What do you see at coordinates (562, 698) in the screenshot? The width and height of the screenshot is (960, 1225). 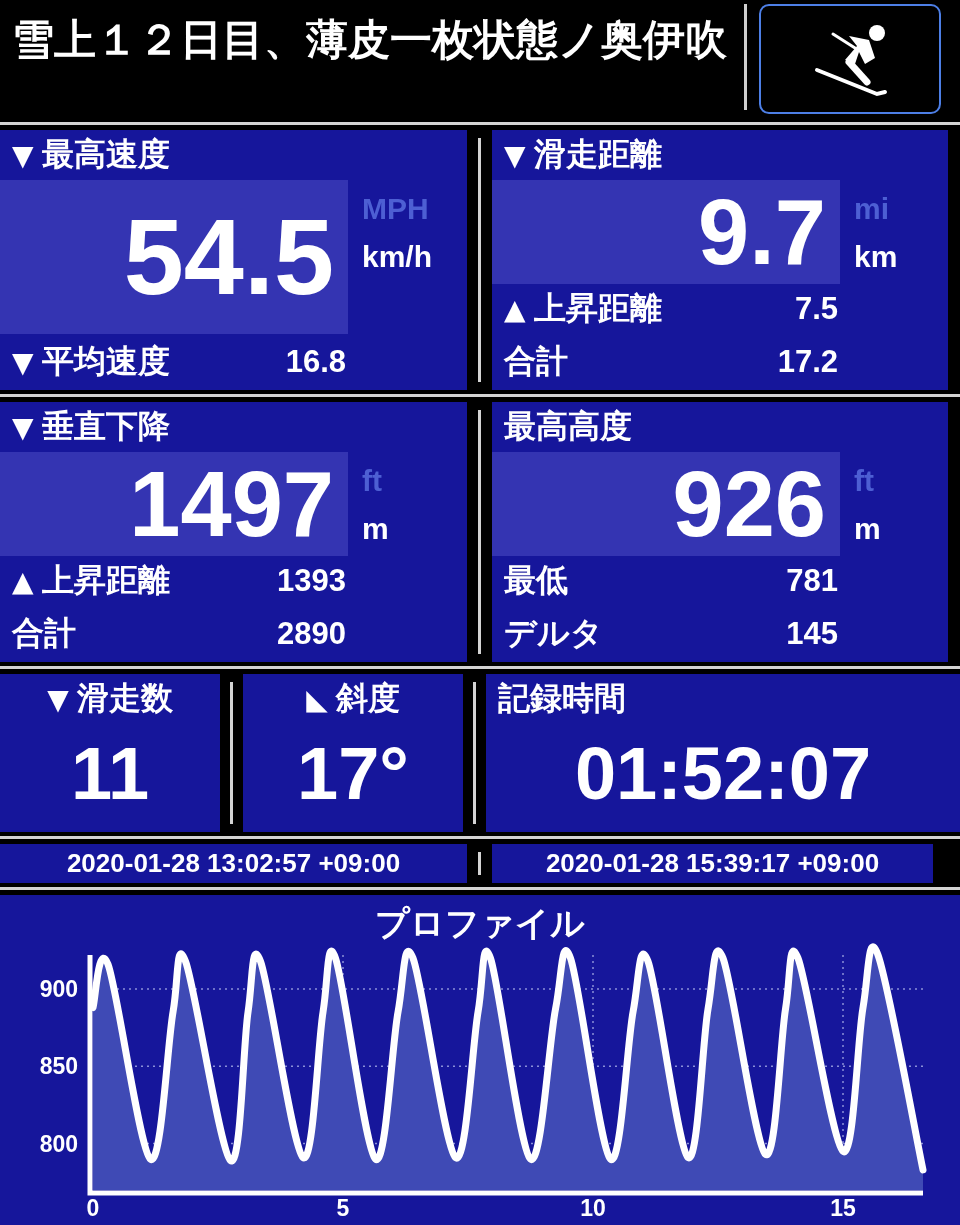 I see `stat-label: 記録時間` at bounding box center [562, 698].